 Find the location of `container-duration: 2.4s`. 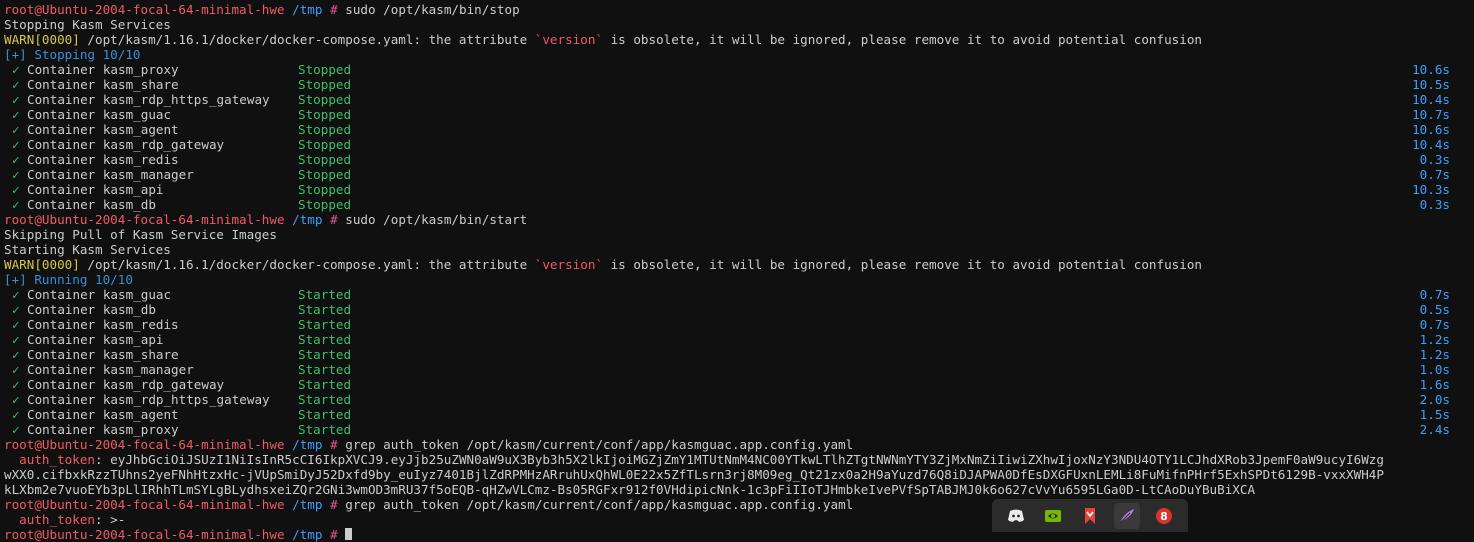

container-duration: 2.4s is located at coordinates (1434, 429).